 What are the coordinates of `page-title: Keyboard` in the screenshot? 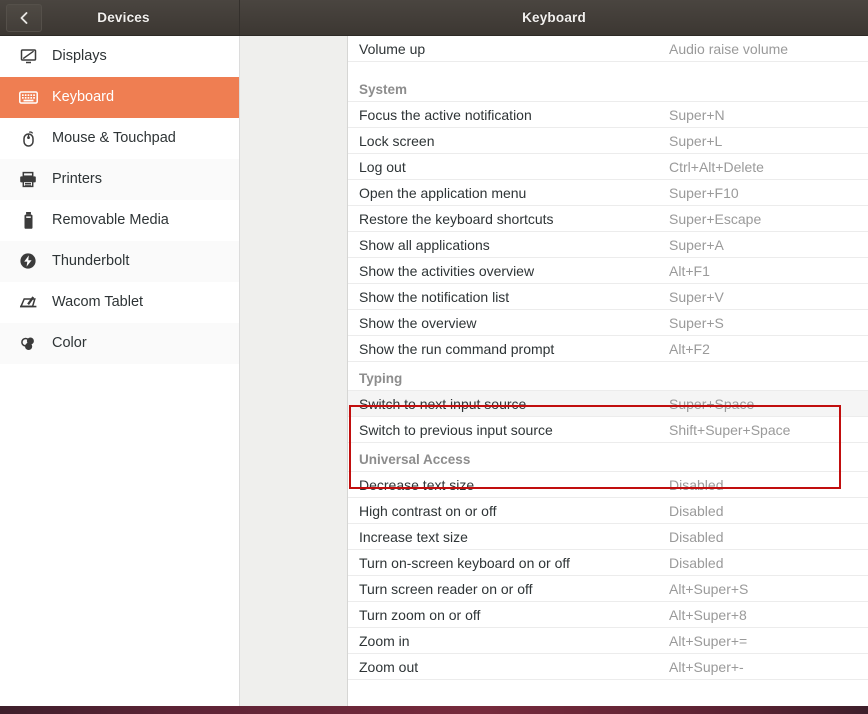 It's located at (554, 17).